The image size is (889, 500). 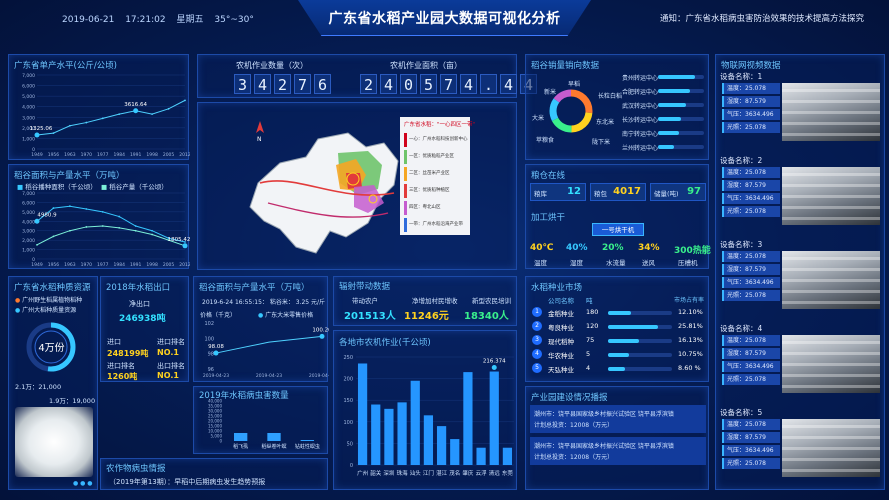 I want to click on flow-item-label: 长沙转运中心, so click(x=640, y=120).